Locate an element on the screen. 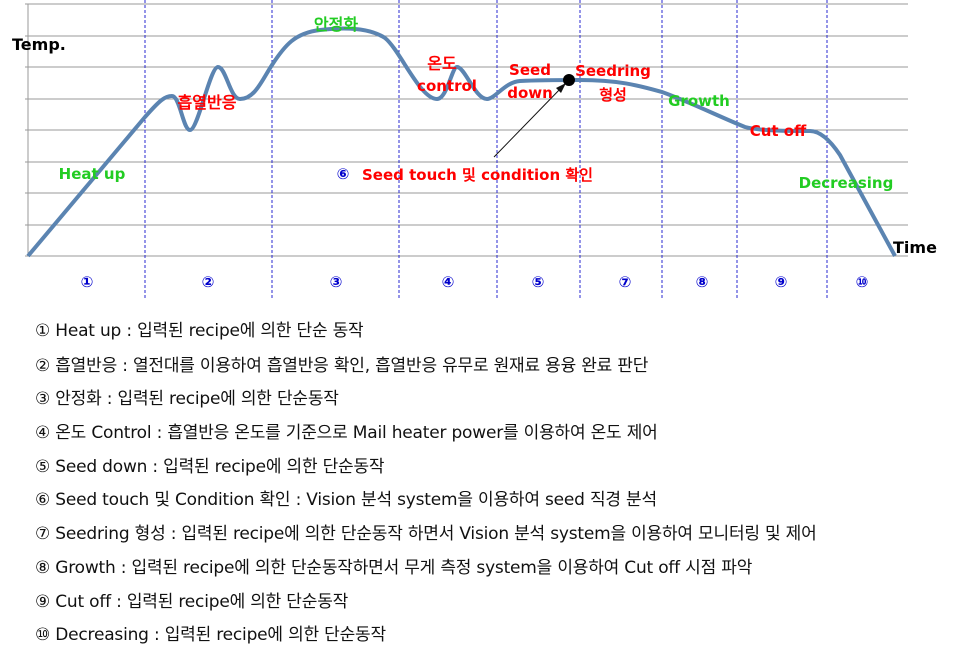  y-axis-label: Temp. is located at coordinates (39, 44).